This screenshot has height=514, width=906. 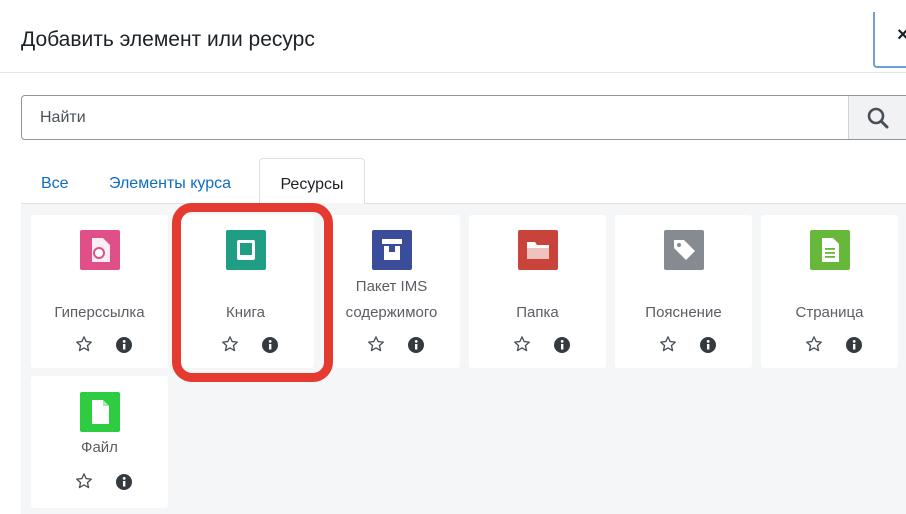 What do you see at coordinates (99, 447) in the screenshot?
I see `module-name: Файл` at bounding box center [99, 447].